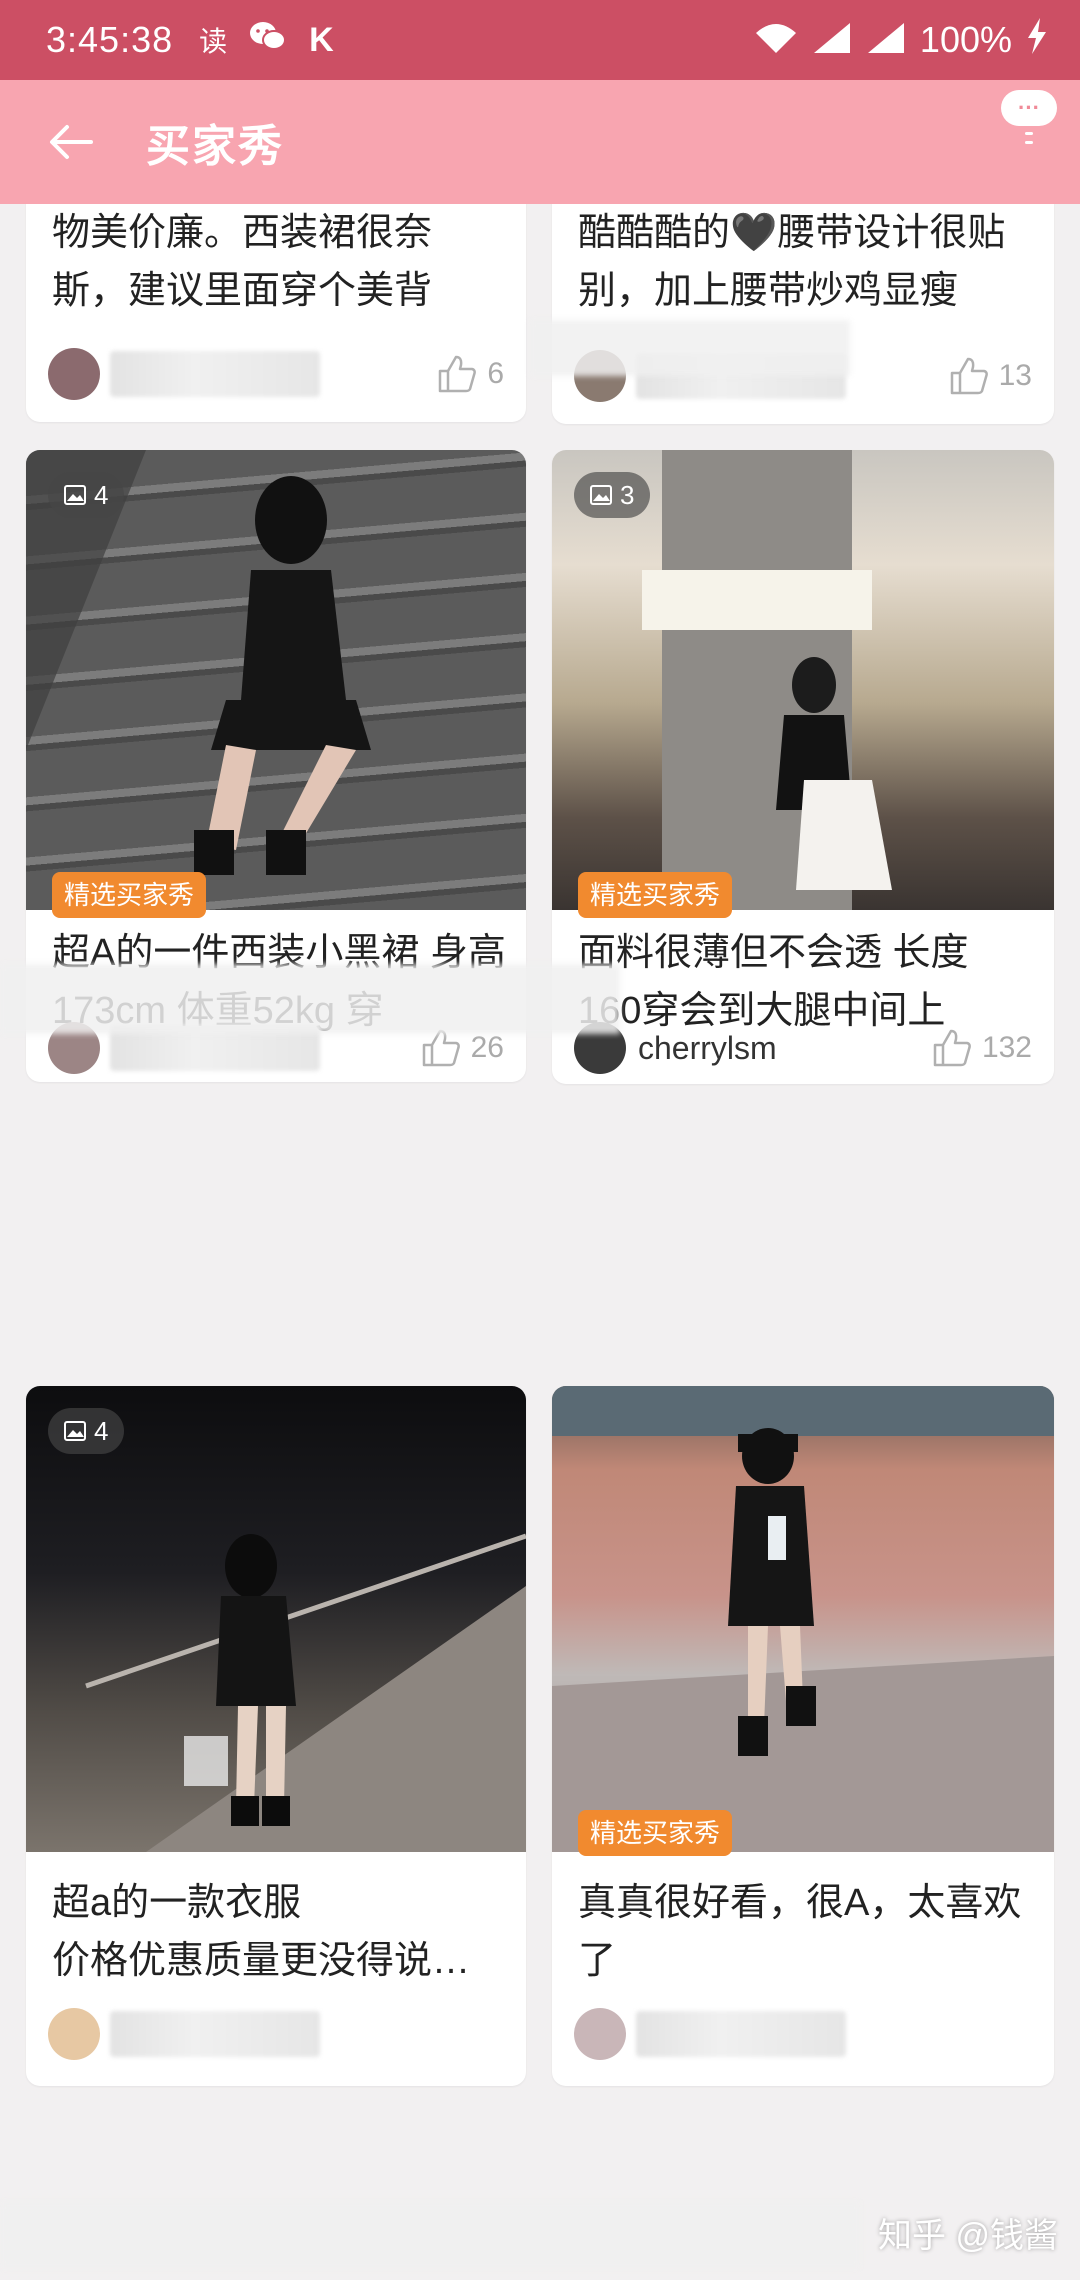 This screenshot has width=1080, height=2280. I want to click on card-text: 真真很好看，很A，太喜欢了, so click(800, 1932).